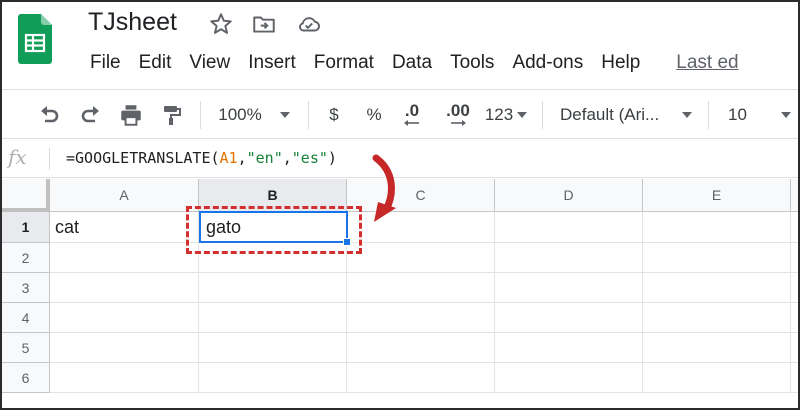 This screenshot has height=410, width=800. What do you see at coordinates (717, 378) in the screenshot?
I see `cell-e6` at bounding box center [717, 378].